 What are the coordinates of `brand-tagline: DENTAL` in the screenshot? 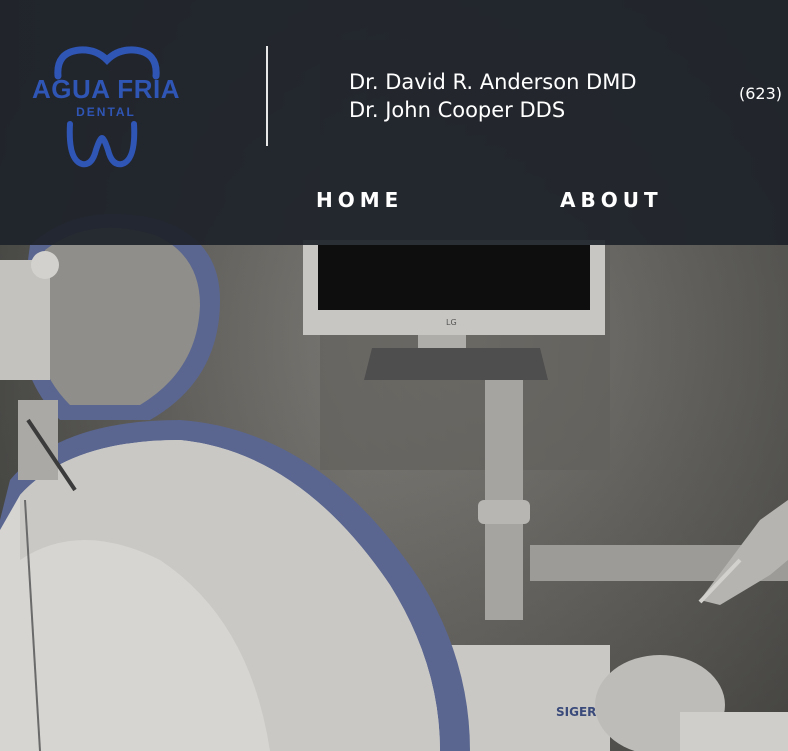 It's located at (106, 112).